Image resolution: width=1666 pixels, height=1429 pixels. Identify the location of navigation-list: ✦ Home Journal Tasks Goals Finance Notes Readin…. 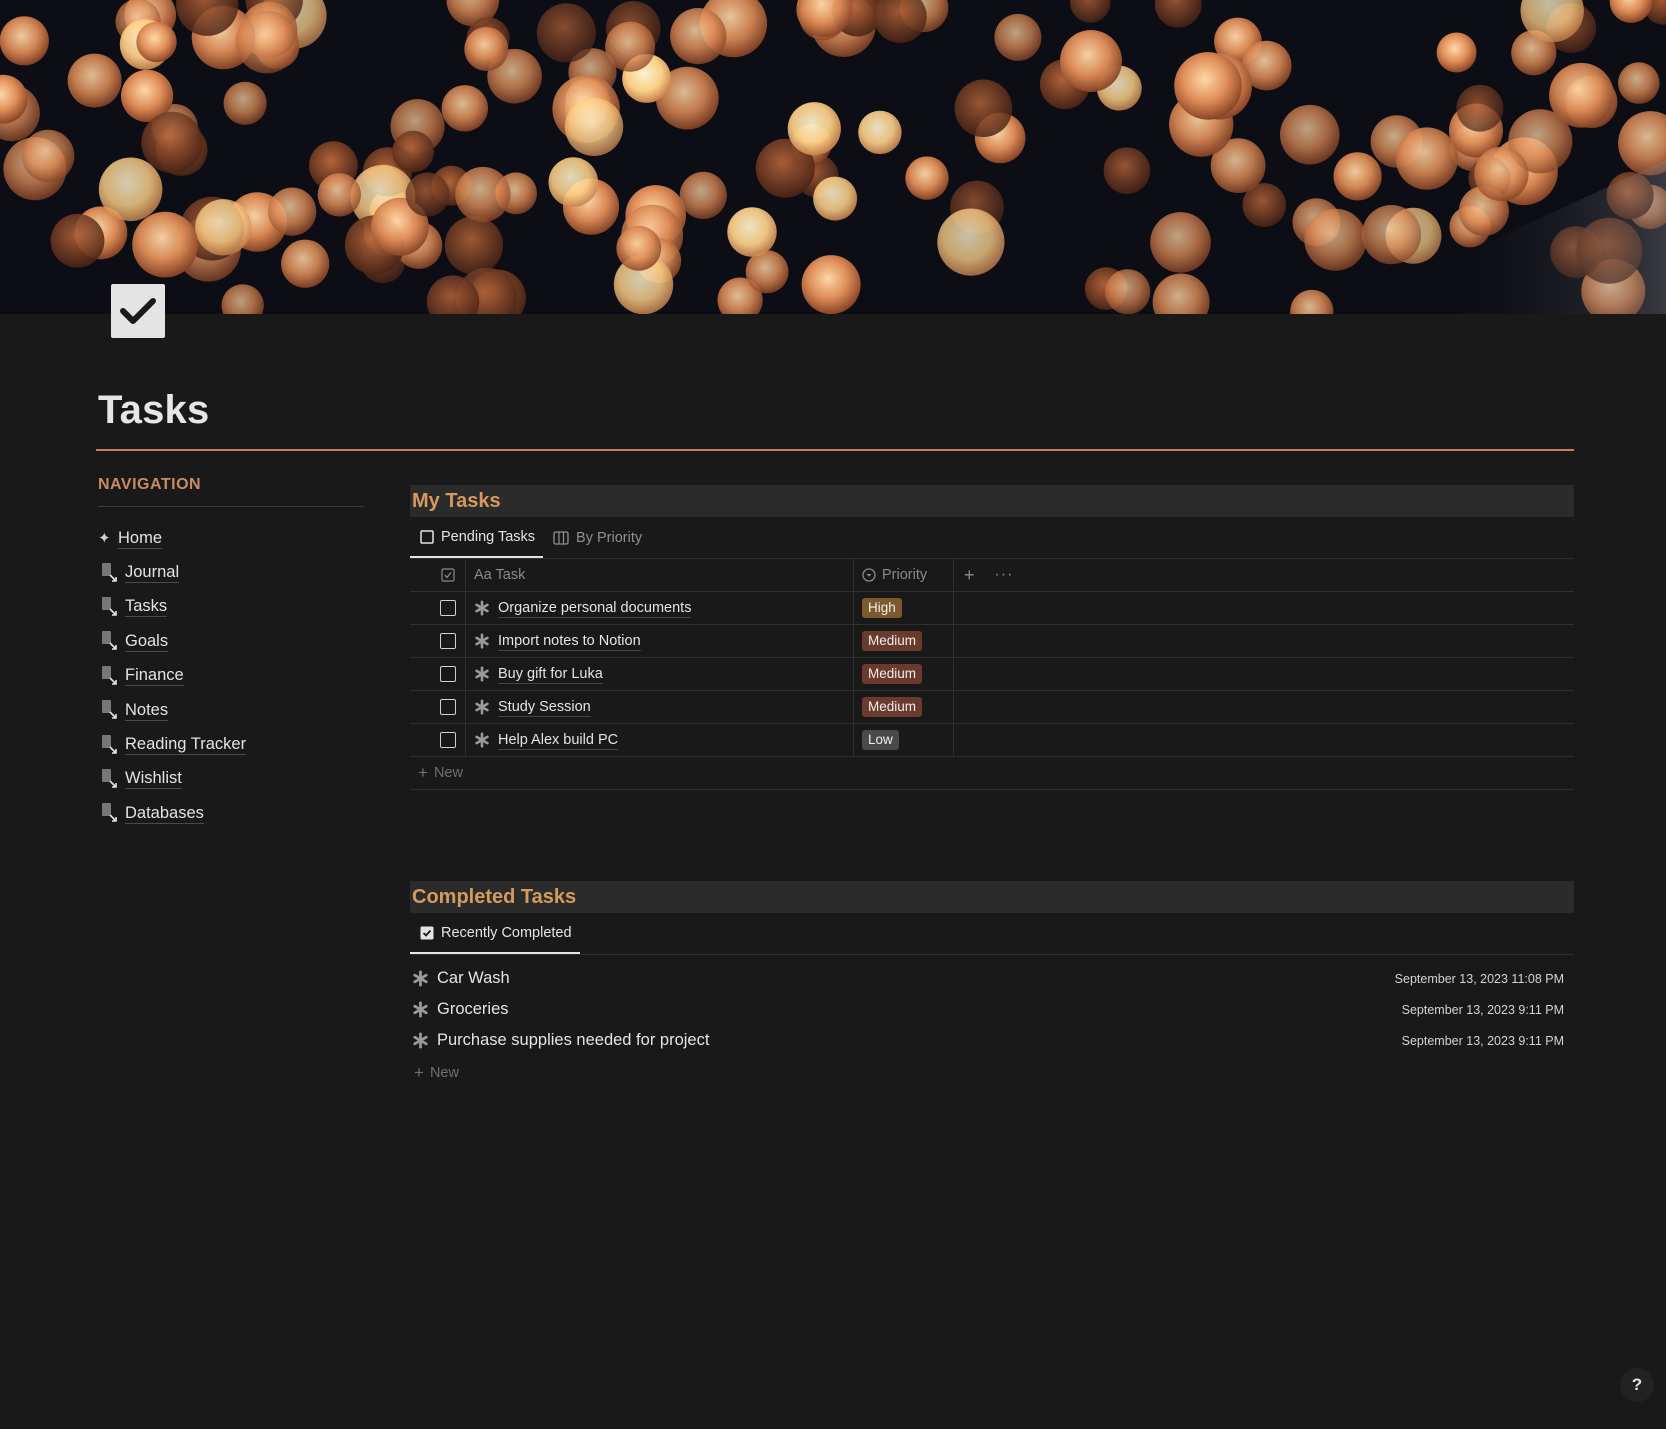
(231, 676).